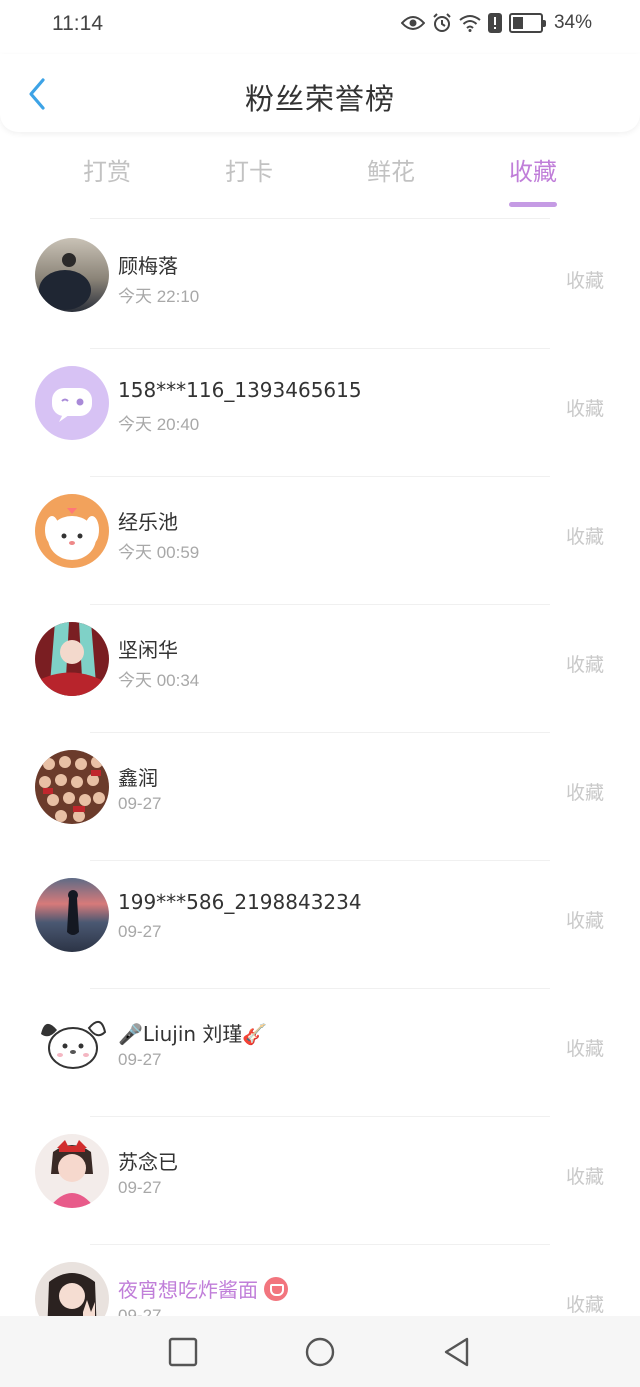 This screenshot has height=1387, width=640. What do you see at coordinates (470, 23) in the screenshot?
I see `wifi-icon` at bounding box center [470, 23].